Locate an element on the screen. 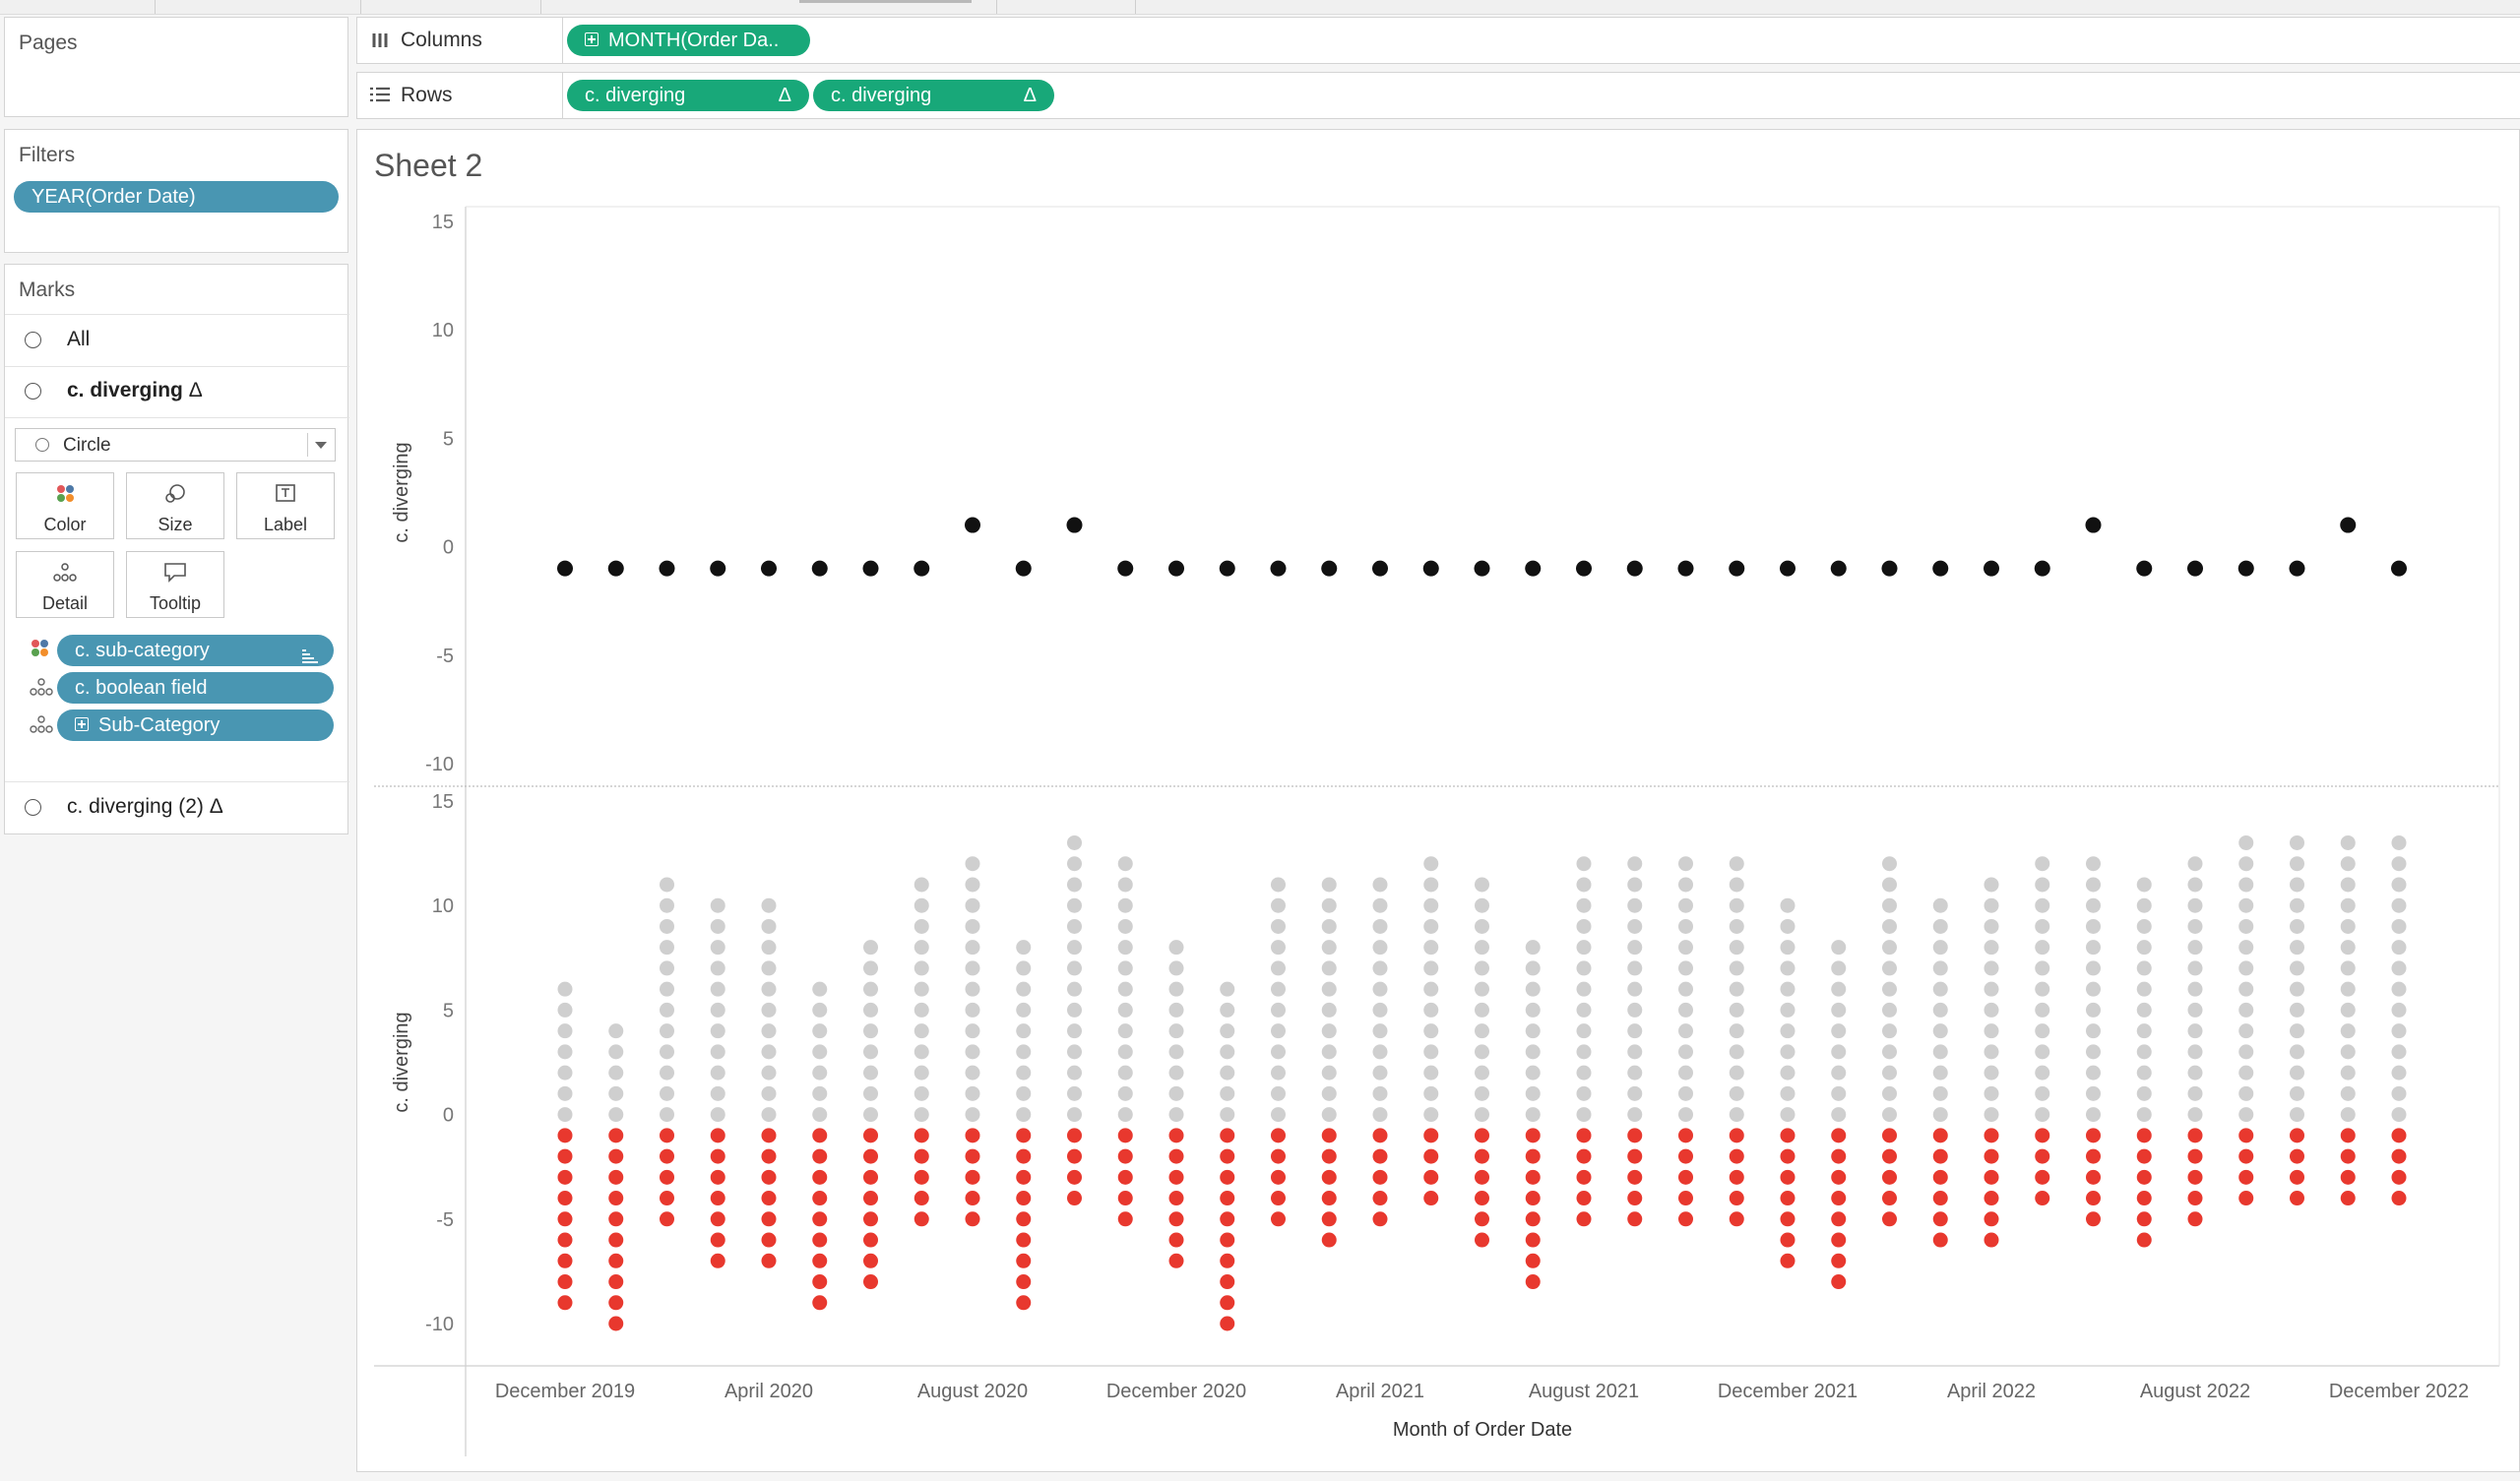 This screenshot has height=1481, width=2520. x-tick-label: April 2022 is located at coordinates (1991, 1391).